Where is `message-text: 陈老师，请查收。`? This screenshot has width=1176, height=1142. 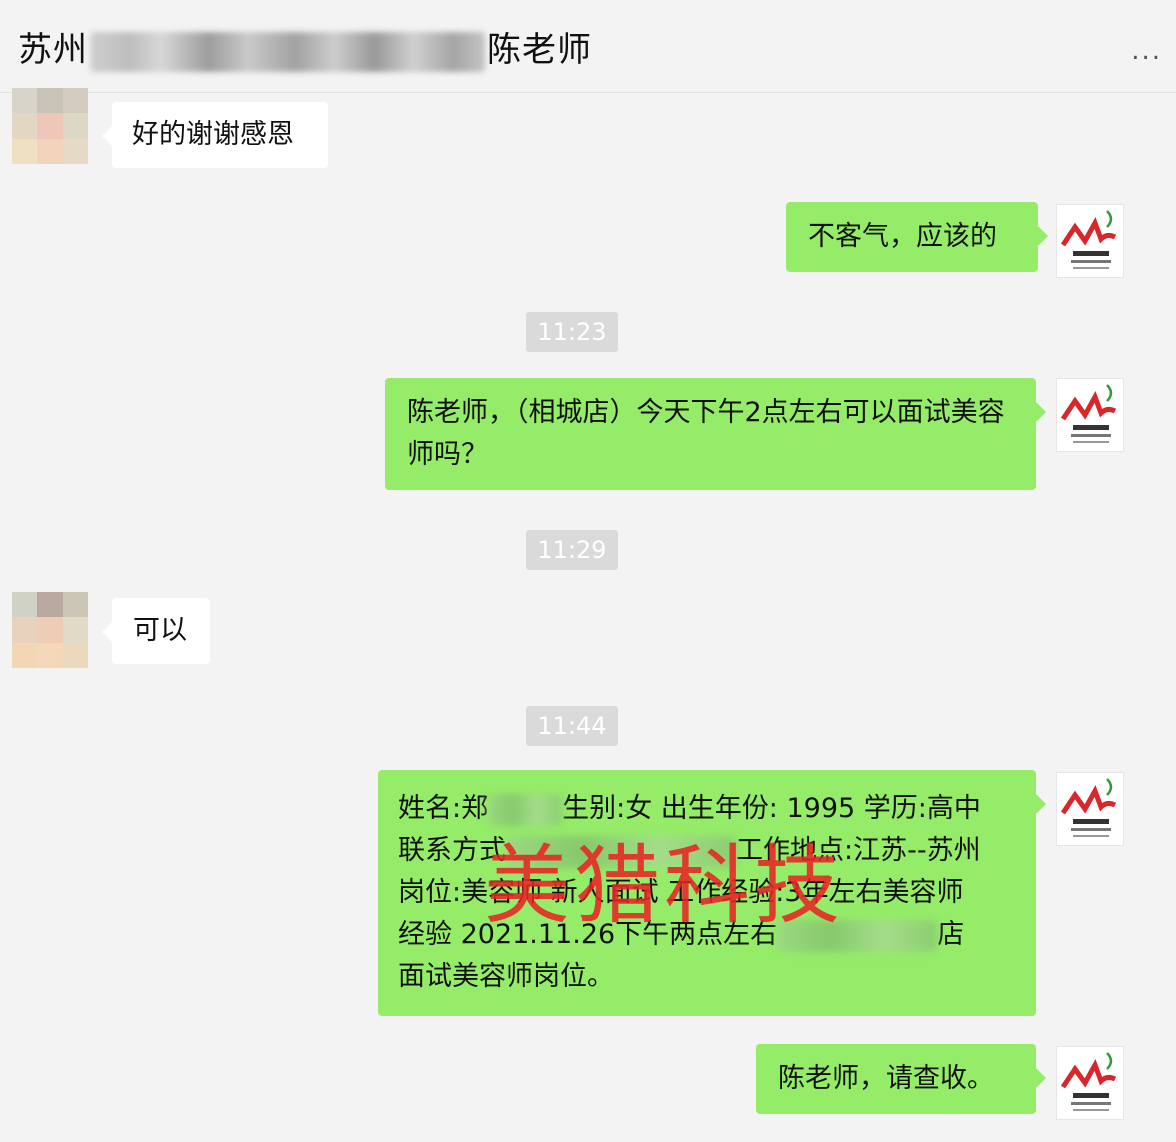 message-text: 陈老师，请查收。 is located at coordinates (886, 1078).